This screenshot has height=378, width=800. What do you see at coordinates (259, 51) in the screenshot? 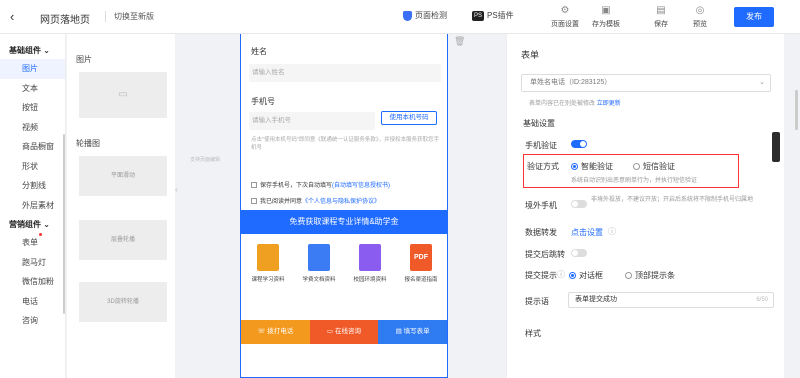
I see `name-field-label: 姓名` at bounding box center [259, 51].